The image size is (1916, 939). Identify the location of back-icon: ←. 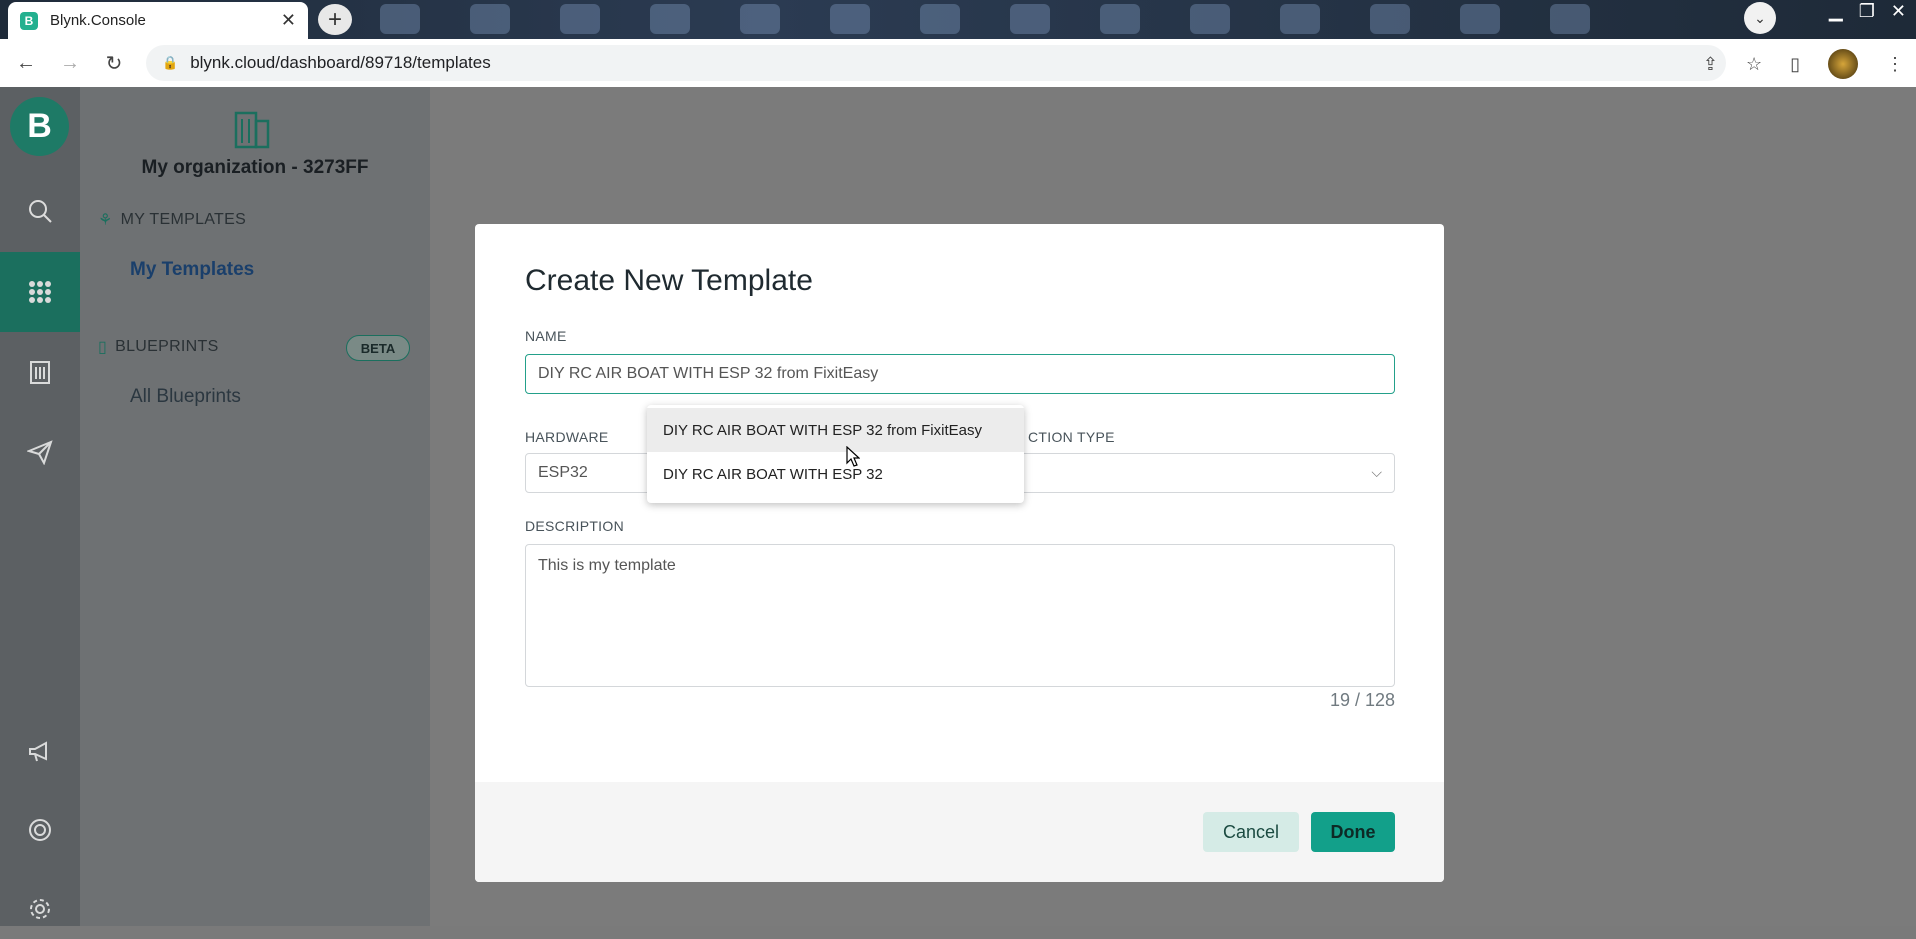
(26, 63).